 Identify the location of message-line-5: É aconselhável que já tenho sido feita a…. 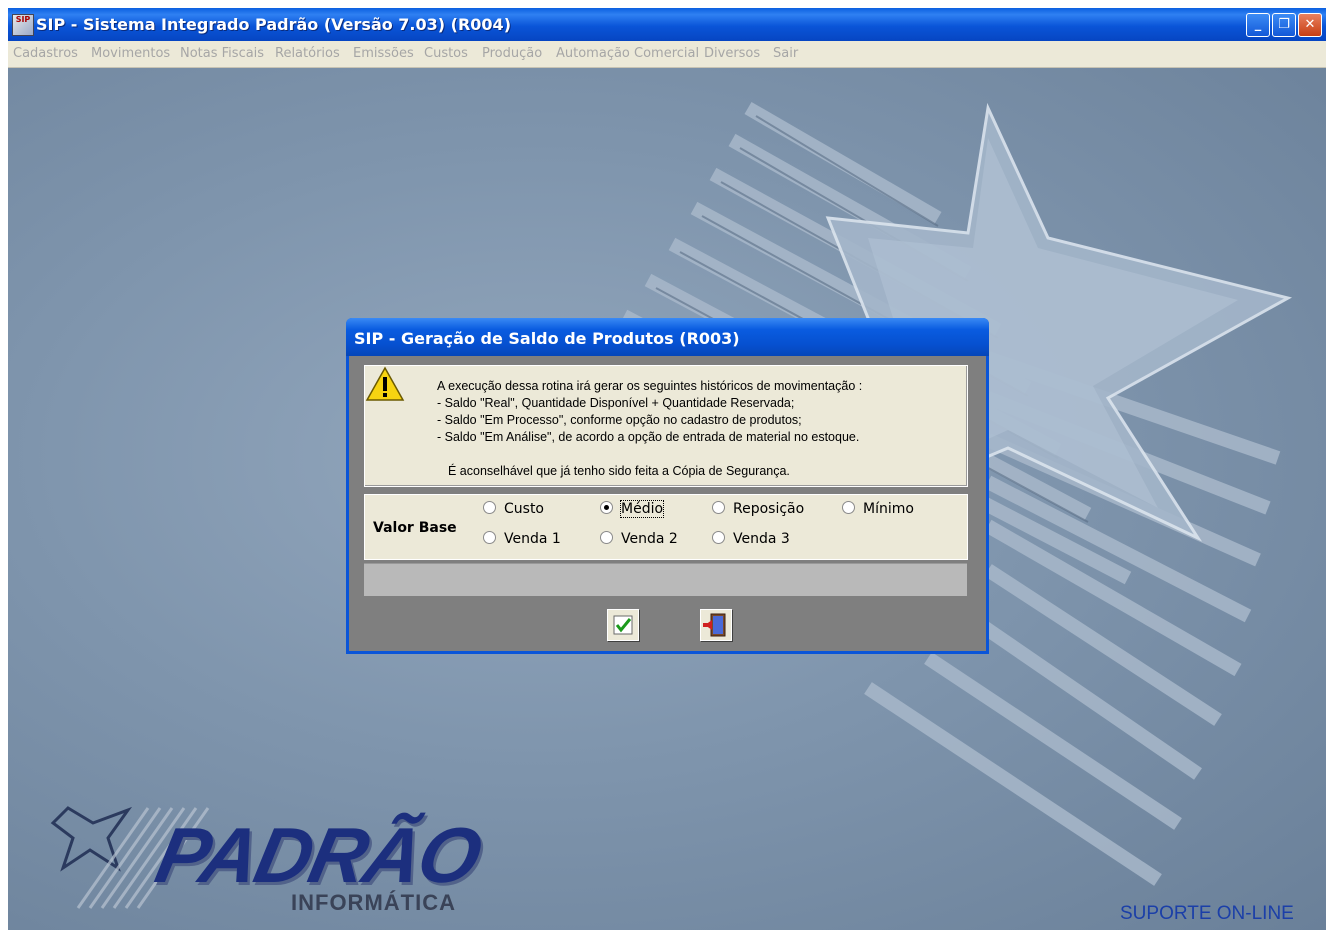
(619, 471).